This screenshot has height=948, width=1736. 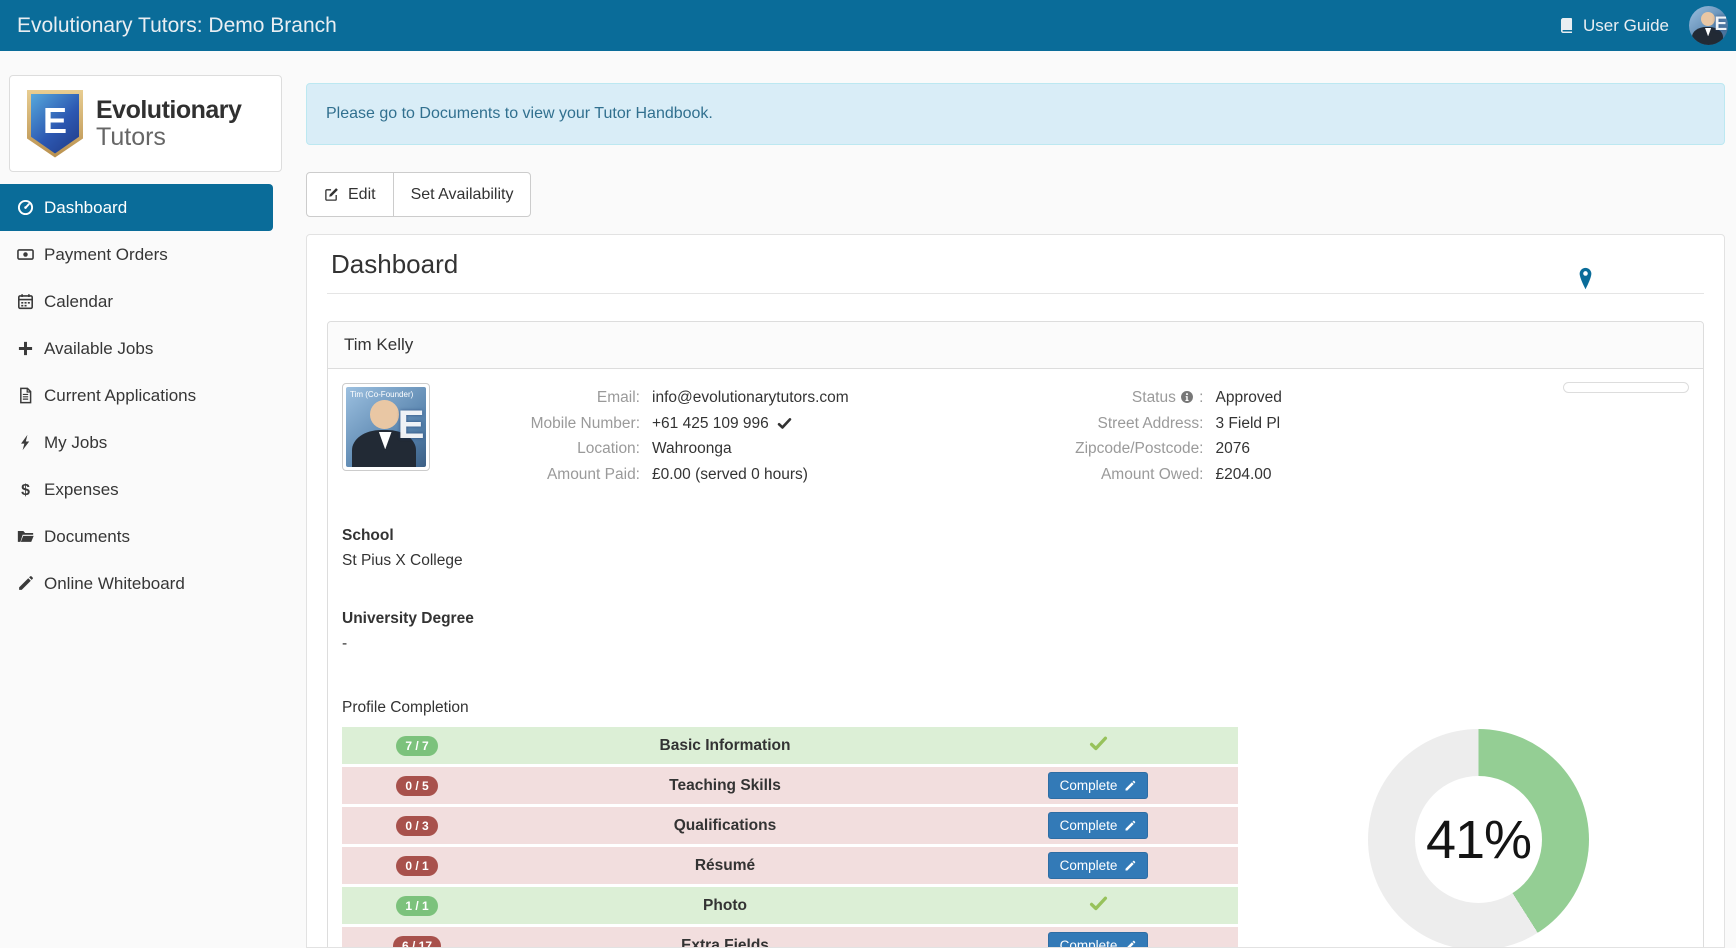 I want to click on sidebar-item-expenses: Expenses, so click(x=136, y=489).